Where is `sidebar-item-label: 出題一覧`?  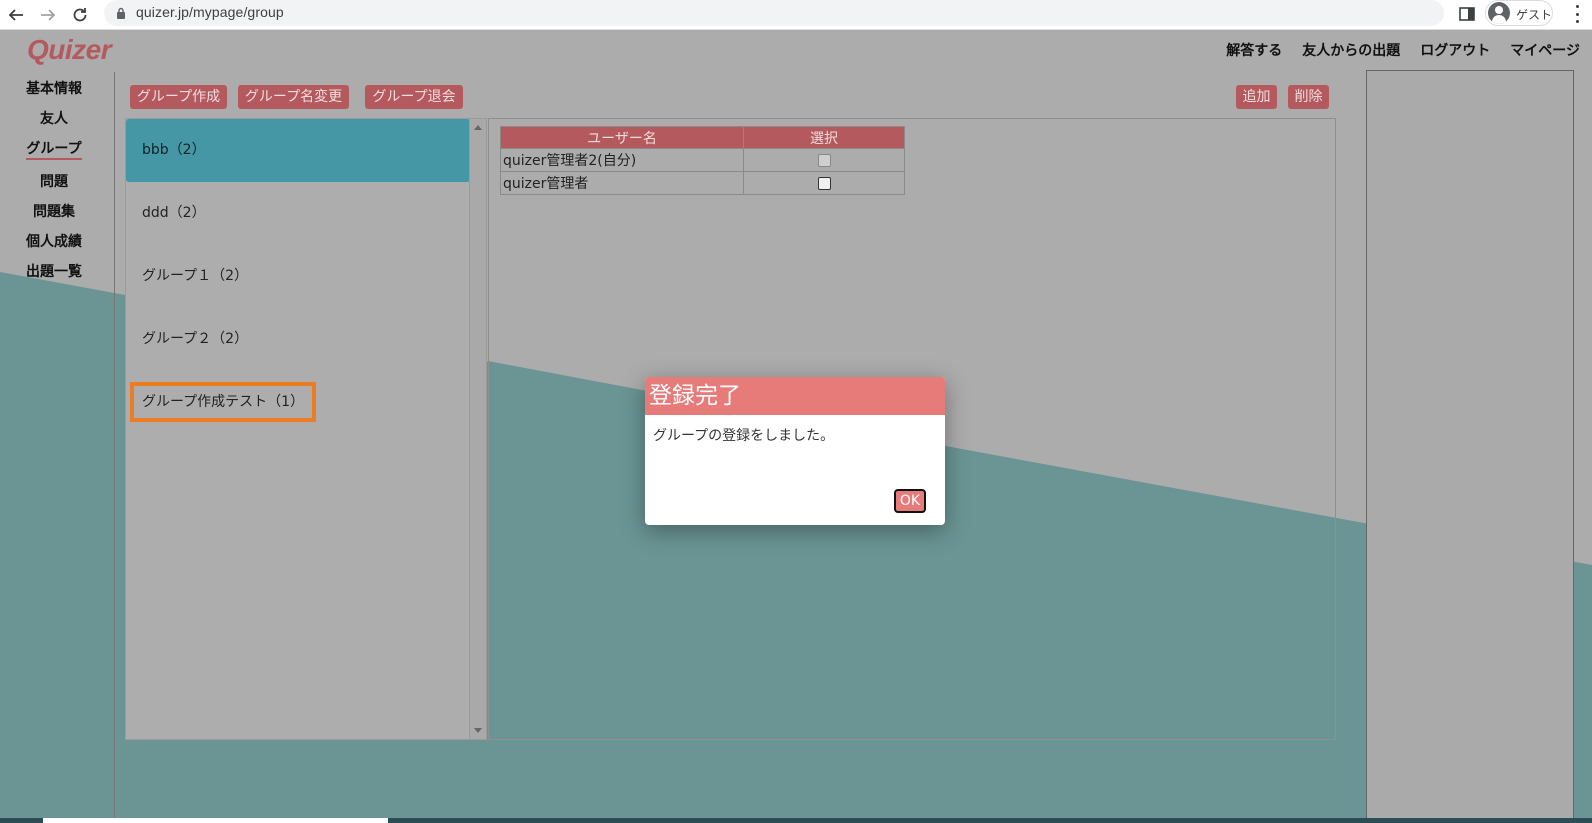
sidebar-item-label: 出題一覧 is located at coordinates (54, 272).